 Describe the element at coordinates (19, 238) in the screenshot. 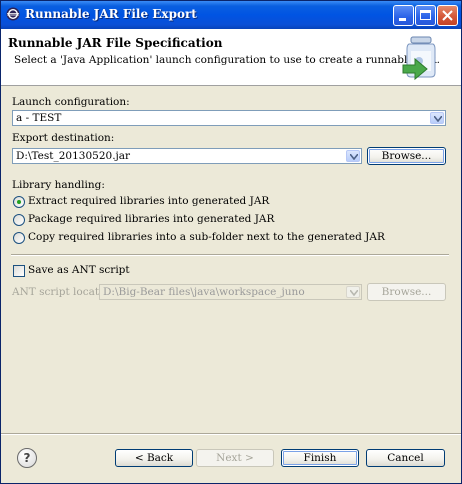

I see `copy-libraries-radio` at that location.